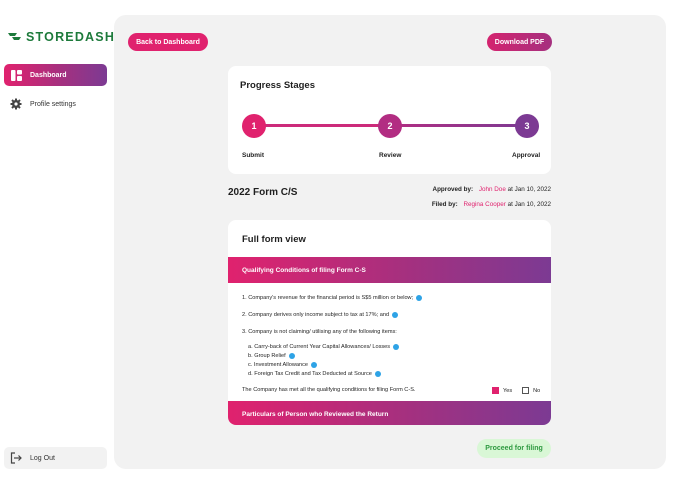  Describe the element at coordinates (508, 390) in the screenshot. I see `yes-label: Yes` at that location.